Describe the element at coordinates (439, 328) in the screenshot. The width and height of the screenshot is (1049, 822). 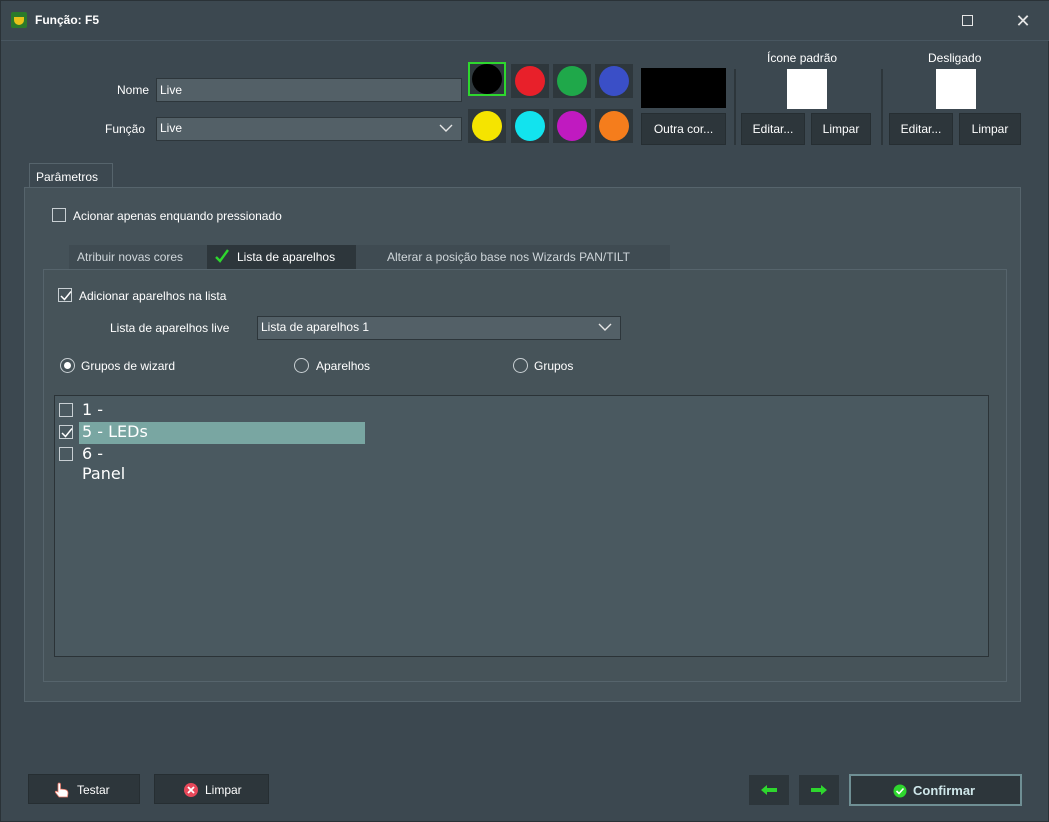
I see `live-list-select: Lista de aparelhos 1` at that location.